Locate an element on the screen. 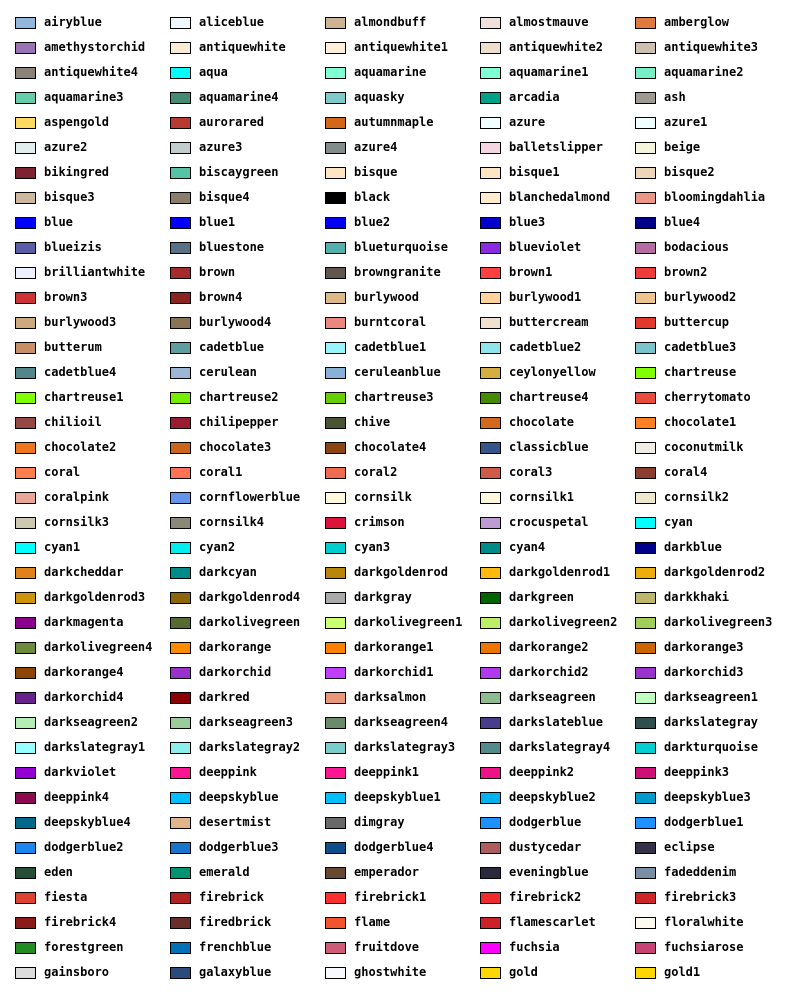 The width and height of the screenshot is (800, 1000). color-name-label: blueizis is located at coordinates (73, 247).